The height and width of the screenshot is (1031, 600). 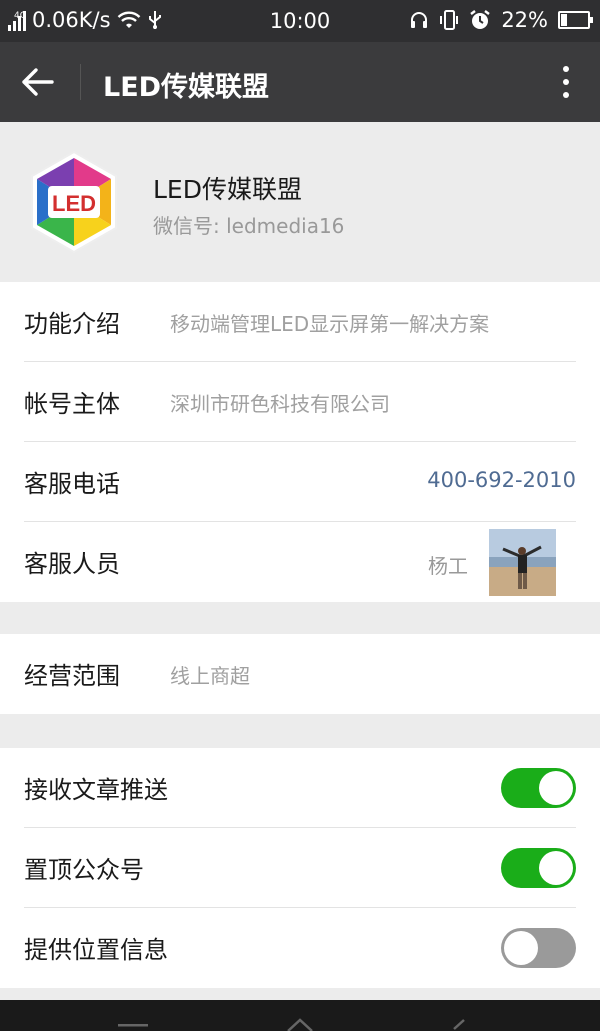 I want to click on owner-row: 帐号主体 深圳市研色科技有限公司, so click(x=300, y=402).